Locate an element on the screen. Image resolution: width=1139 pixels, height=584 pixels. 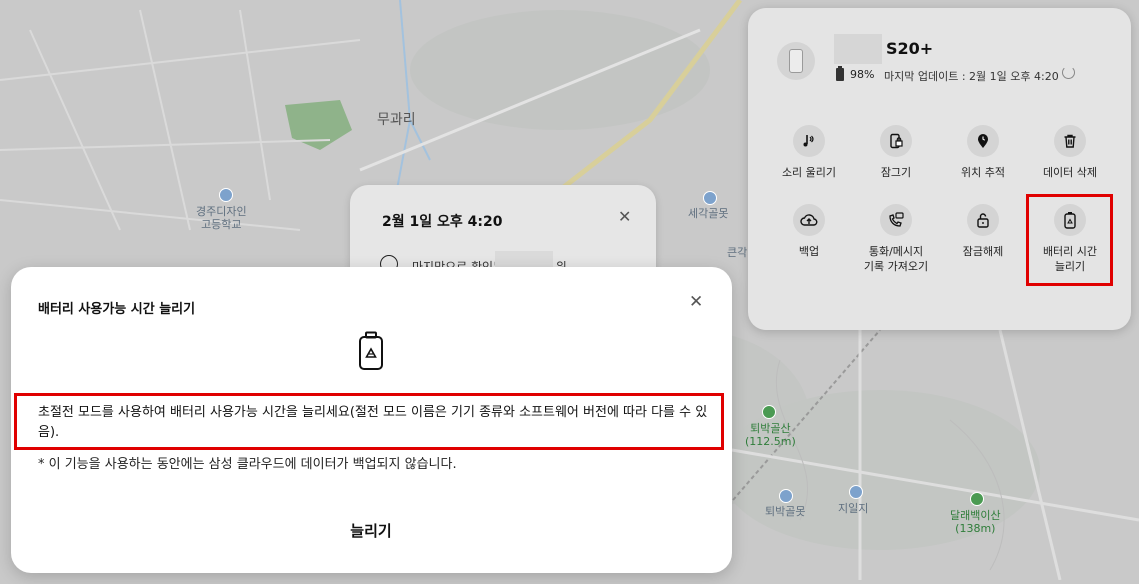
map-label-school: 경주디자인 고등학교 is located at coordinates (221, 218).